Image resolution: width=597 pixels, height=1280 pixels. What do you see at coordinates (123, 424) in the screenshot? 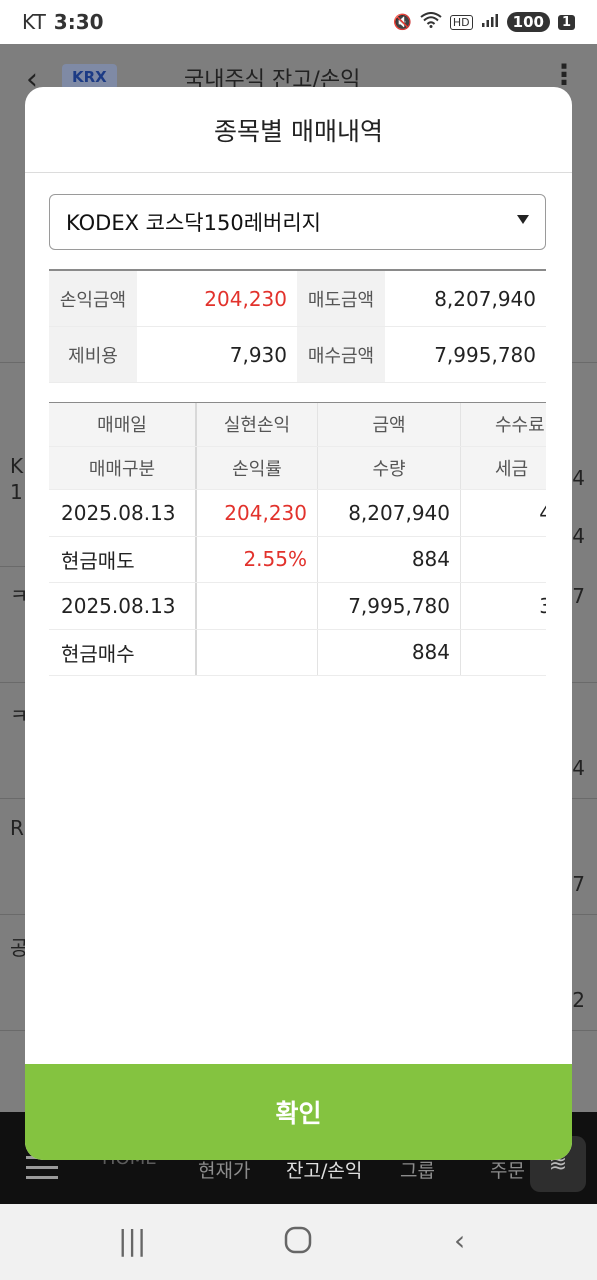
I see `column-header: 매매일` at bounding box center [123, 424].